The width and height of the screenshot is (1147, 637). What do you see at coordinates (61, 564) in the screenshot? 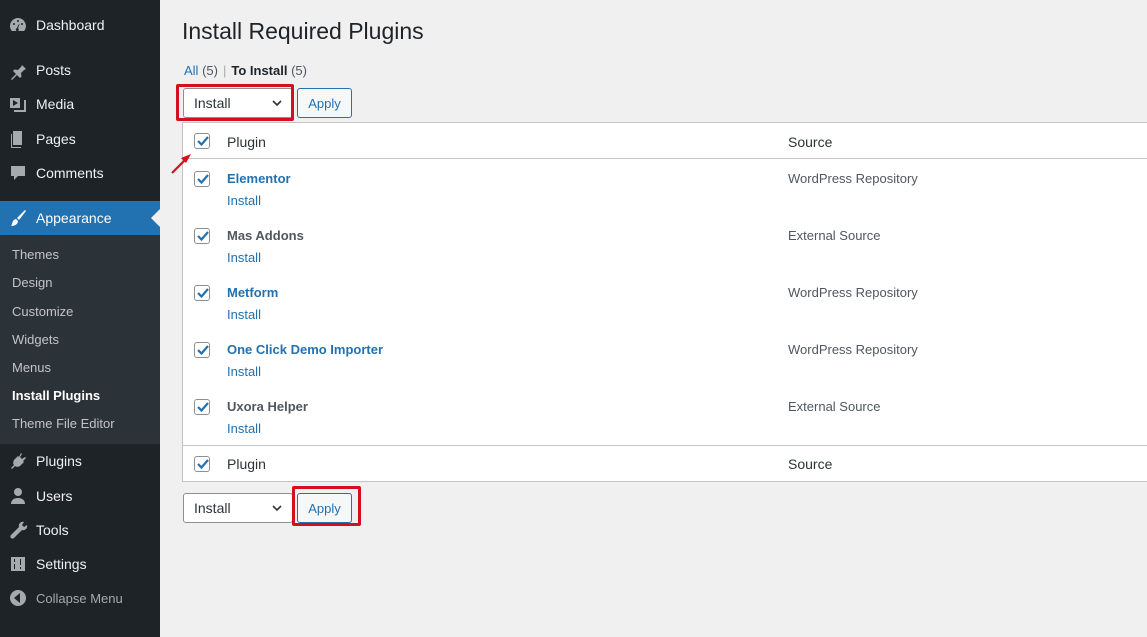
I see `sidebar-item-label: Settings` at bounding box center [61, 564].